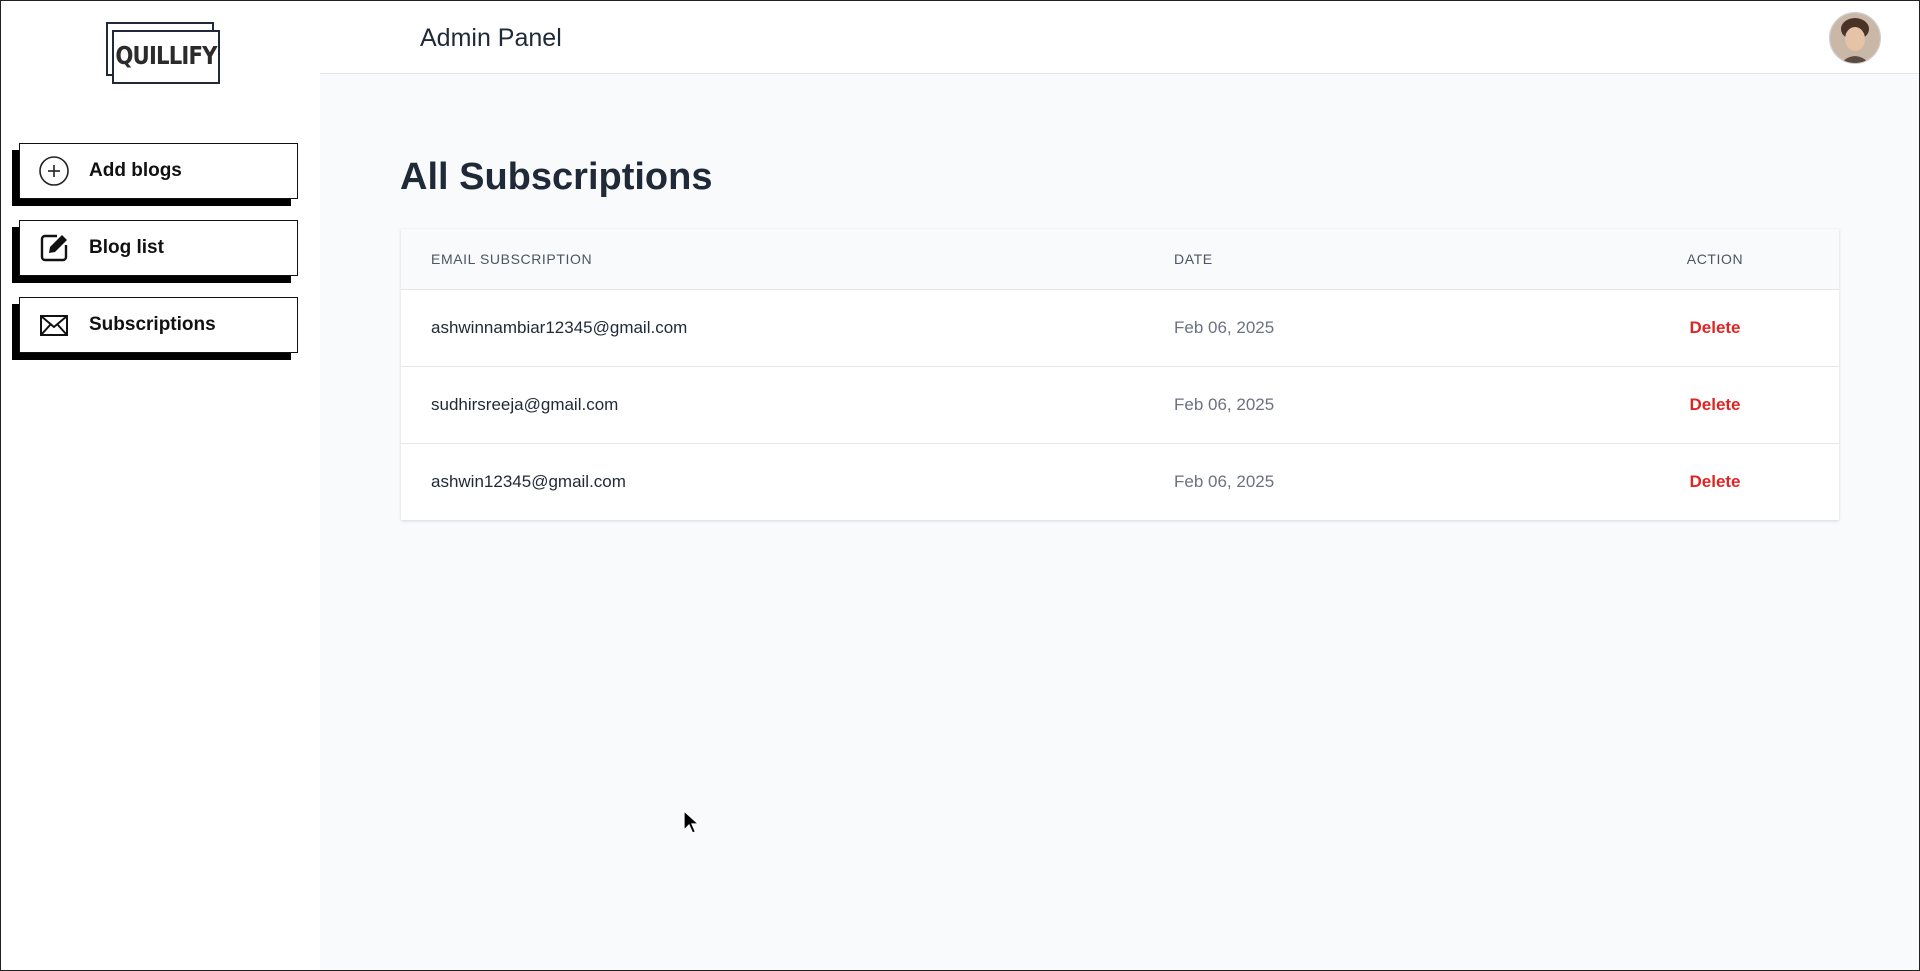  What do you see at coordinates (54, 171) in the screenshot?
I see `plus-circle-icon` at bounding box center [54, 171].